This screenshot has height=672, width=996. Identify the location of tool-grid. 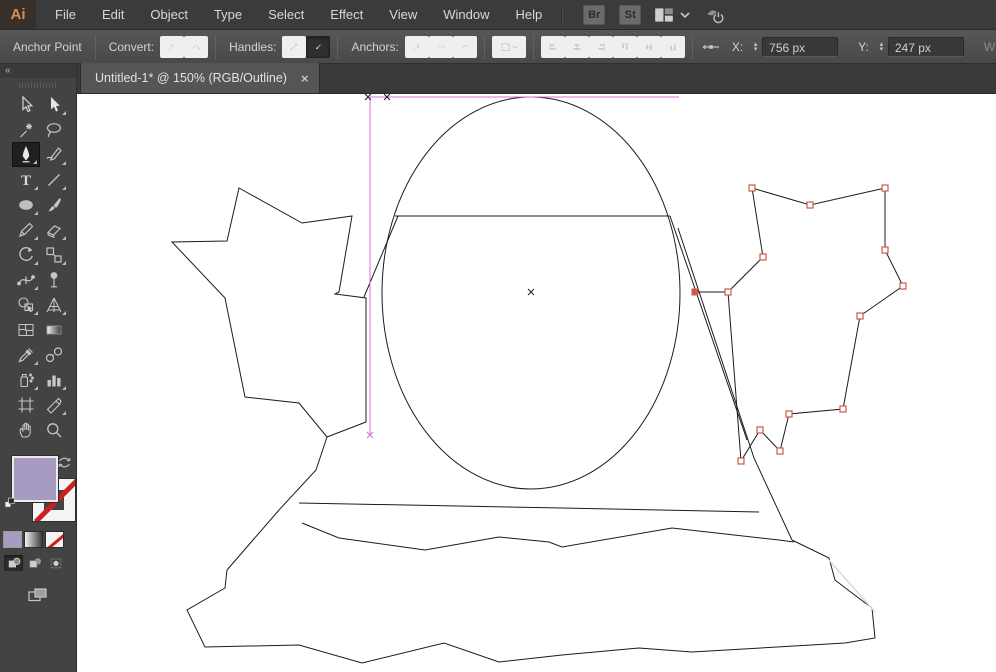
(44, 267).